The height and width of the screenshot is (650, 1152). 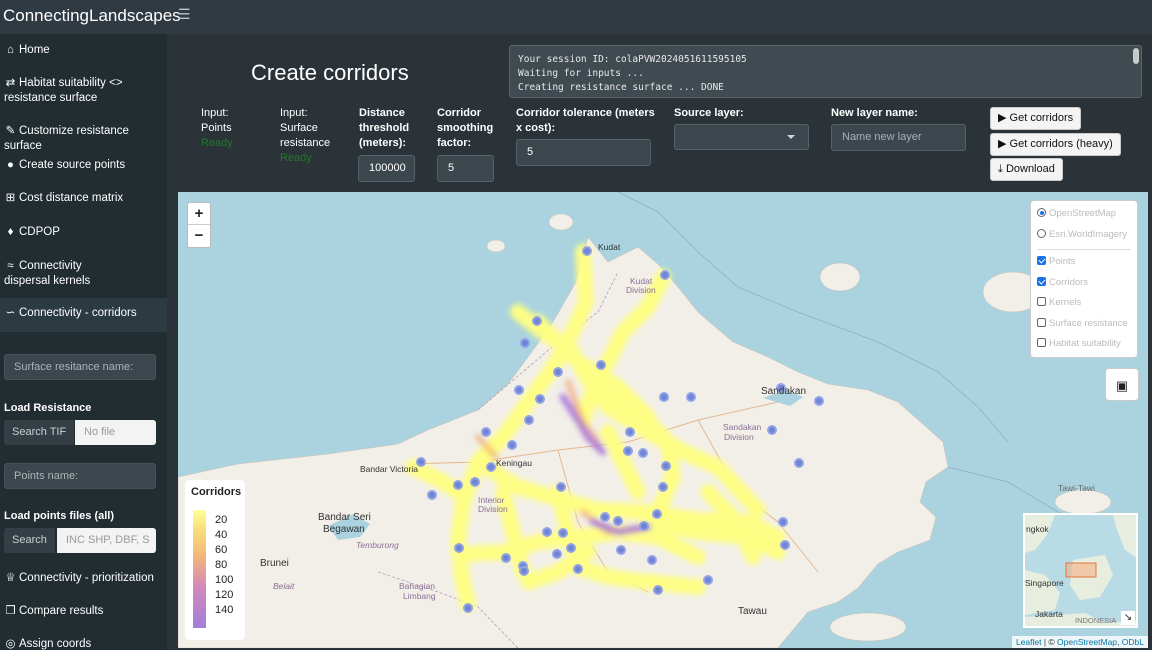 What do you see at coordinates (454, 143) in the screenshot?
I see `label-line: factor:` at bounding box center [454, 143].